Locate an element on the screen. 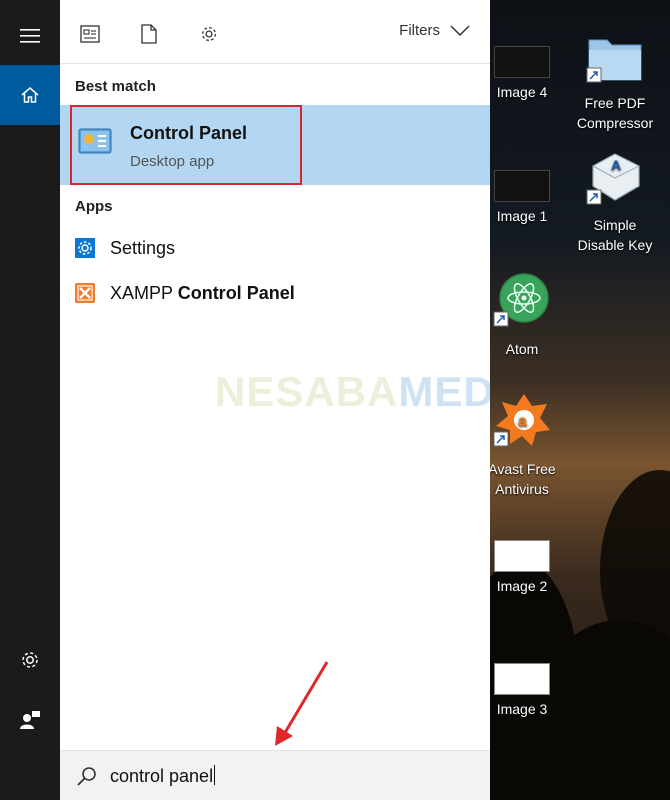 The image size is (670, 800). user-feedback-icon is located at coordinates (30, 720).